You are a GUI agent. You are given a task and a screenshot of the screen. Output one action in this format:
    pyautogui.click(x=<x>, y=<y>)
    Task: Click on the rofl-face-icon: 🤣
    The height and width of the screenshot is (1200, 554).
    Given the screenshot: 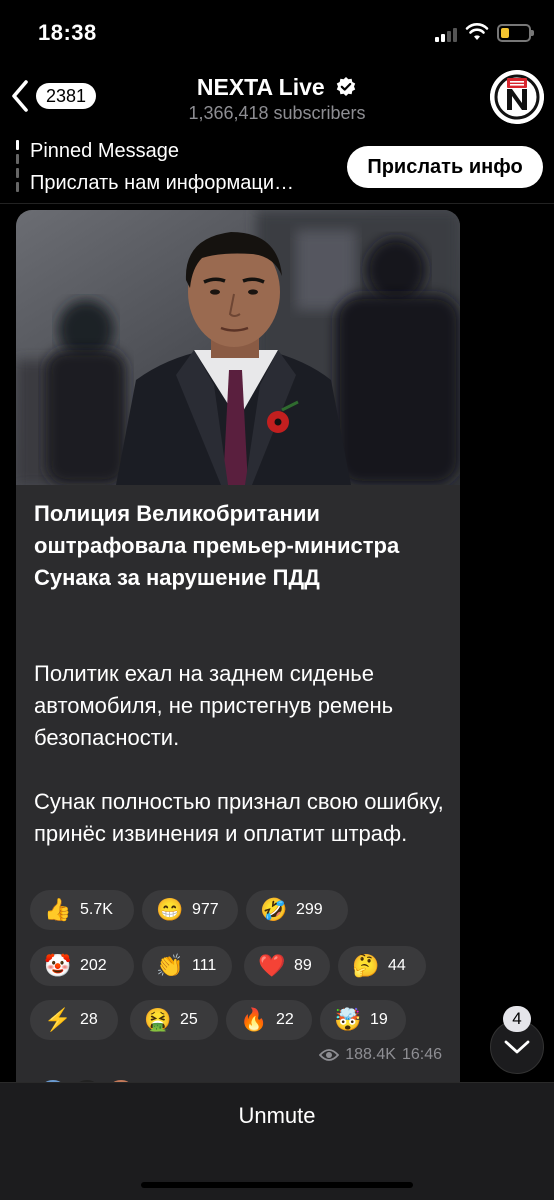 What is the action you would take?
    pyautogui.click(x=274, y=909)
    